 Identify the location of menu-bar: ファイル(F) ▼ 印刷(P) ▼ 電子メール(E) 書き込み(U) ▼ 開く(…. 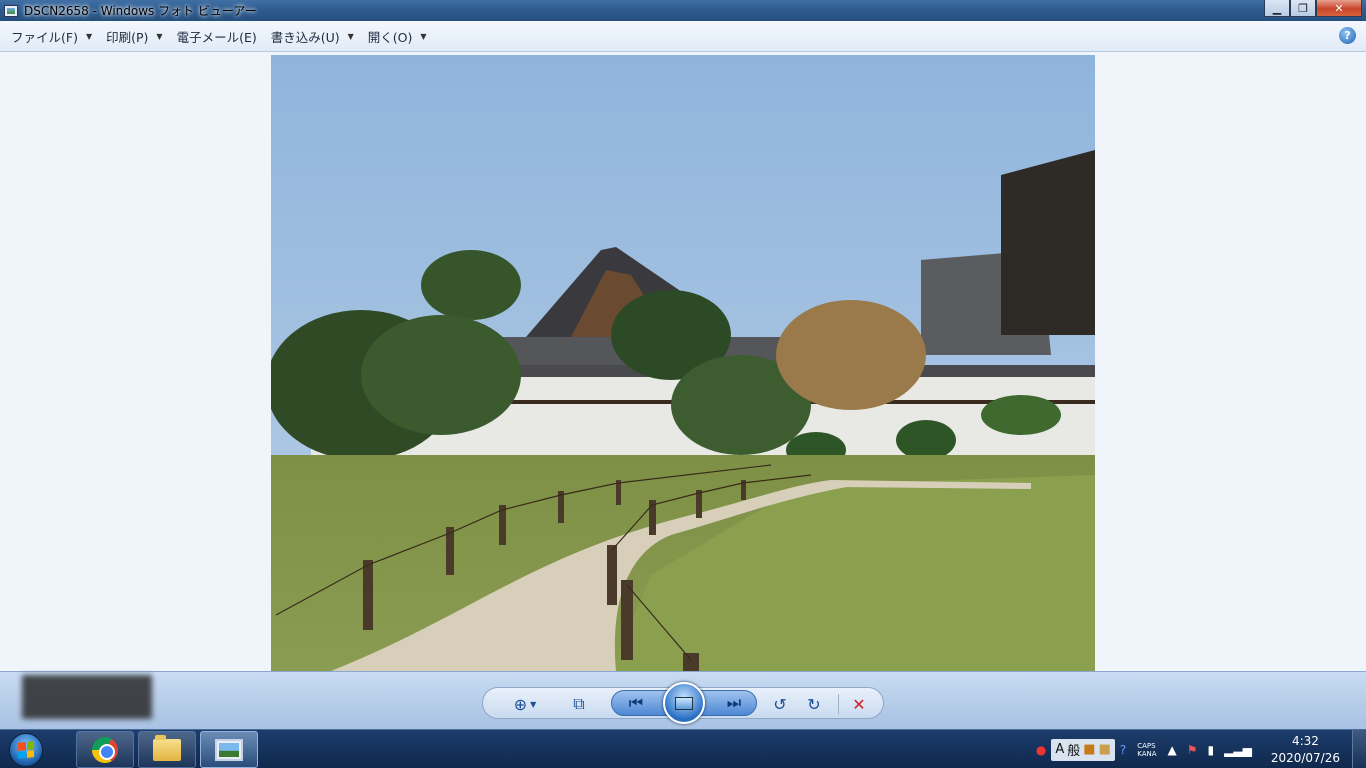
(683, 36).